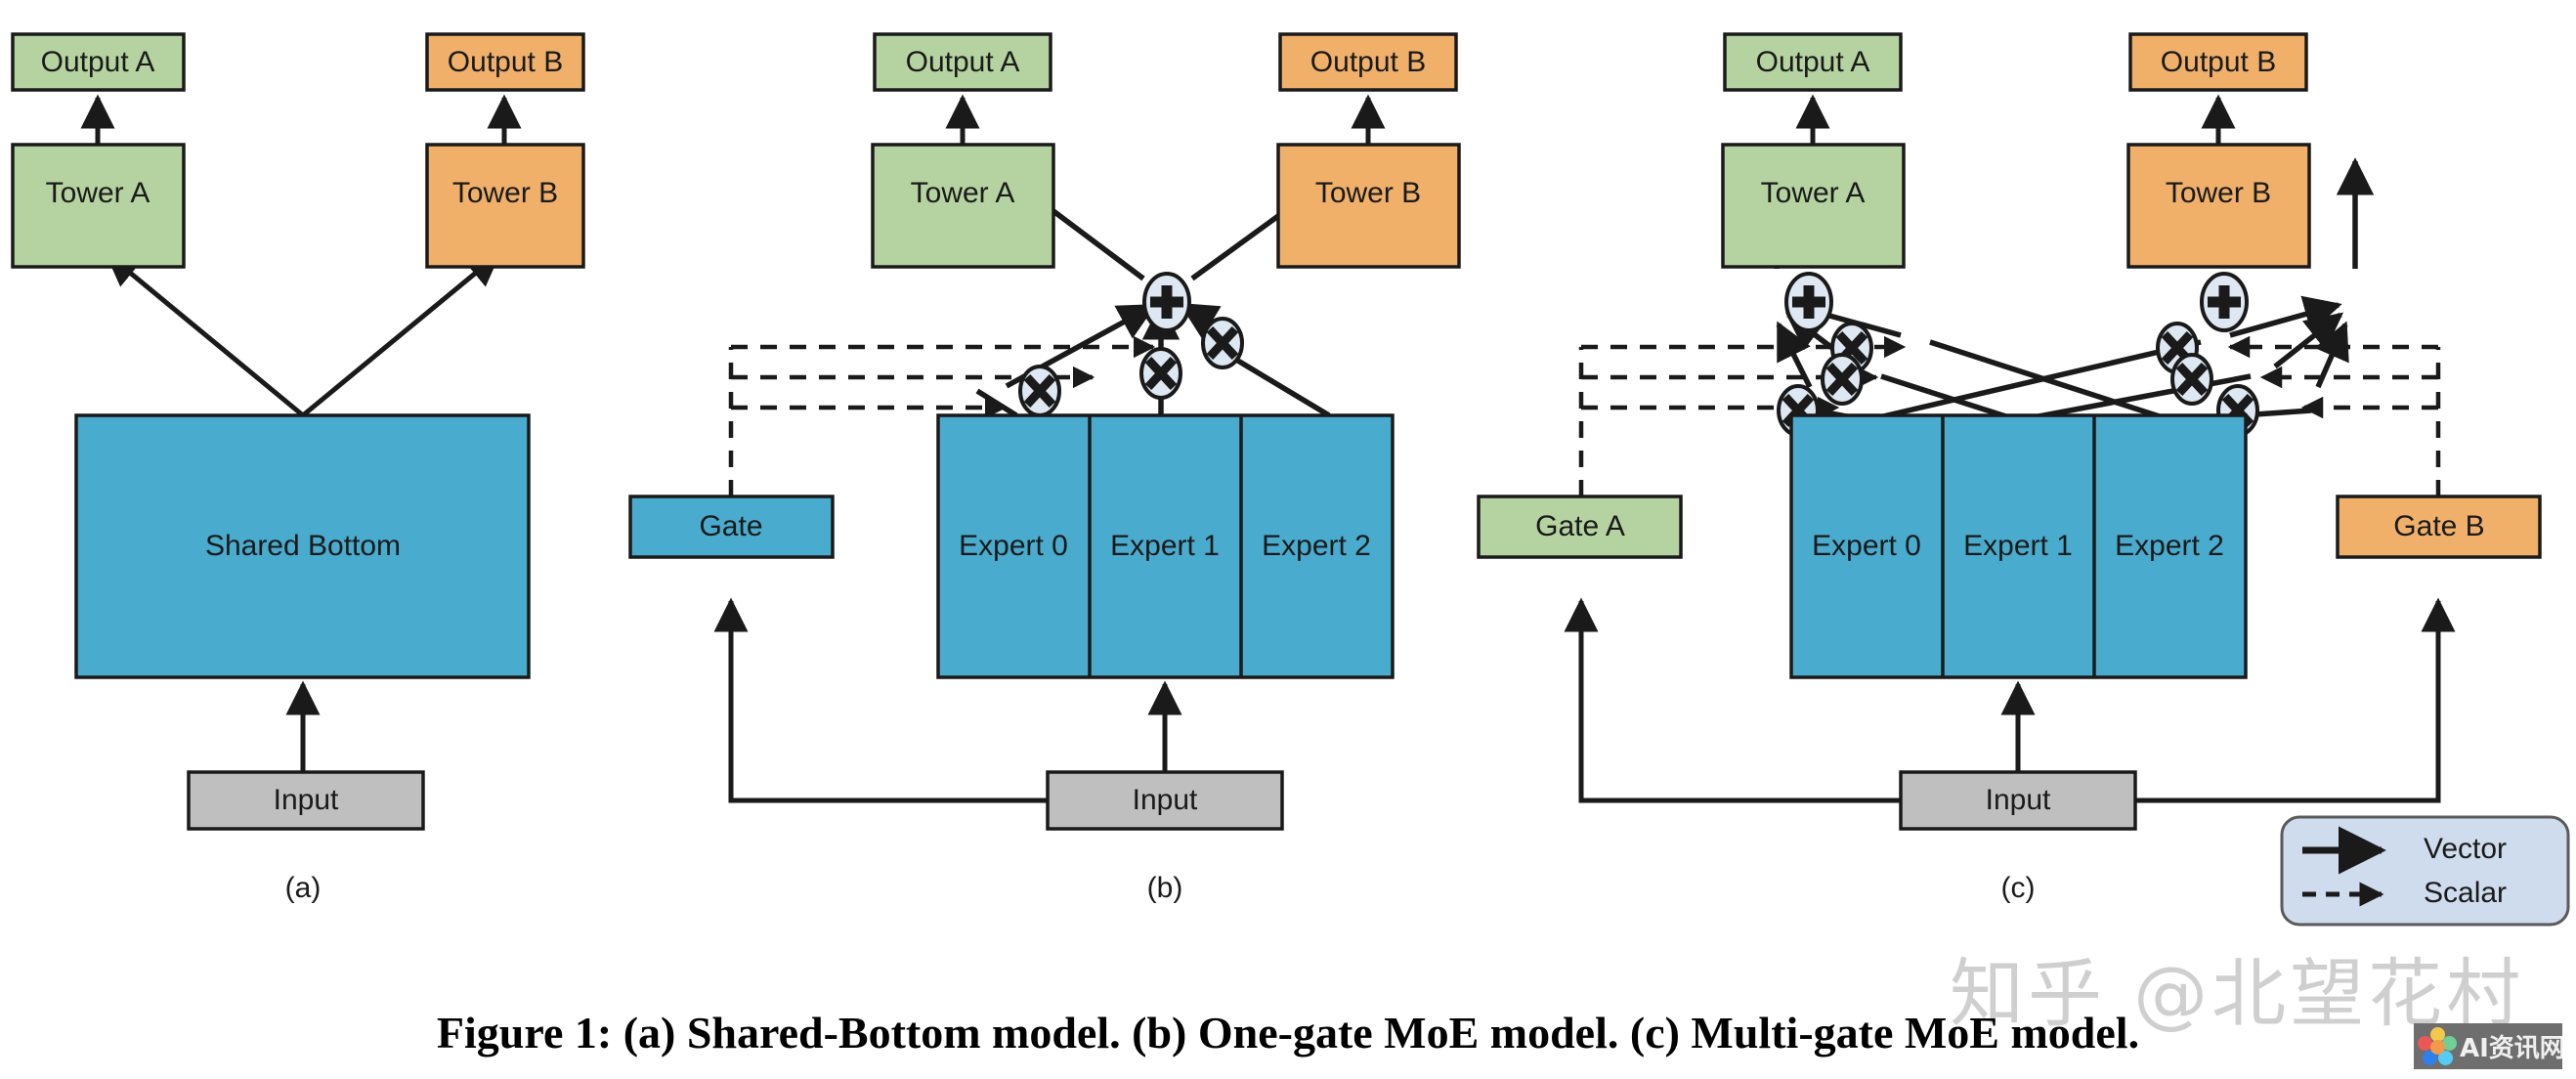 Image resolution: width=2576 pixels, height=1079 pixels. Describe the element at coordinates (2439, 526) in the screenshot. I see `label-gate-b-panel-c: Gate B` at that location.